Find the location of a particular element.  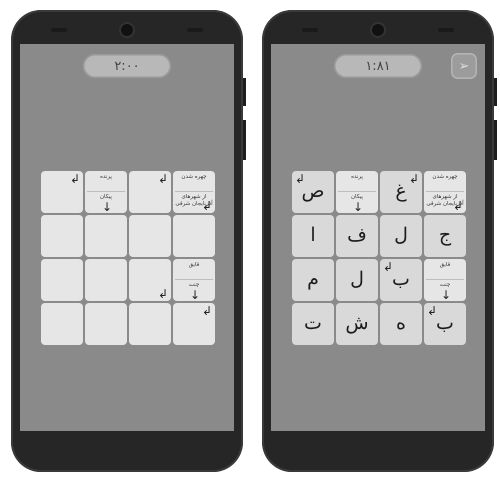

letter-cell: ف is located at coordinates (357, 236).